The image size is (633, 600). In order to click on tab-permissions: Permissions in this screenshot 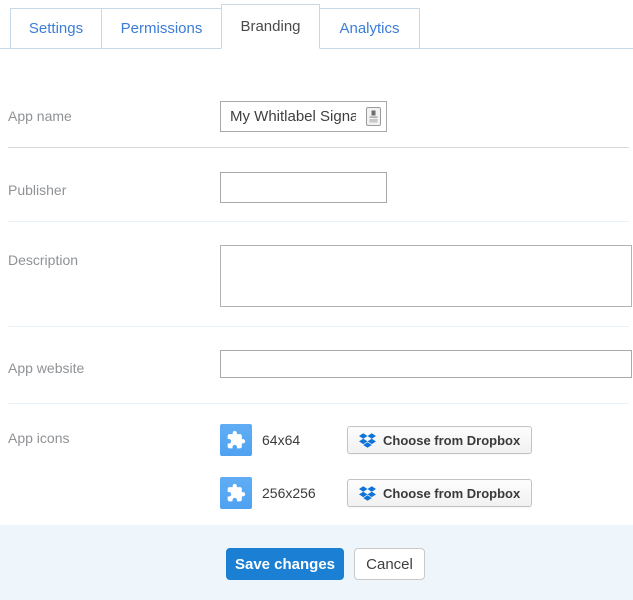, I will do `click(161, 28)`.